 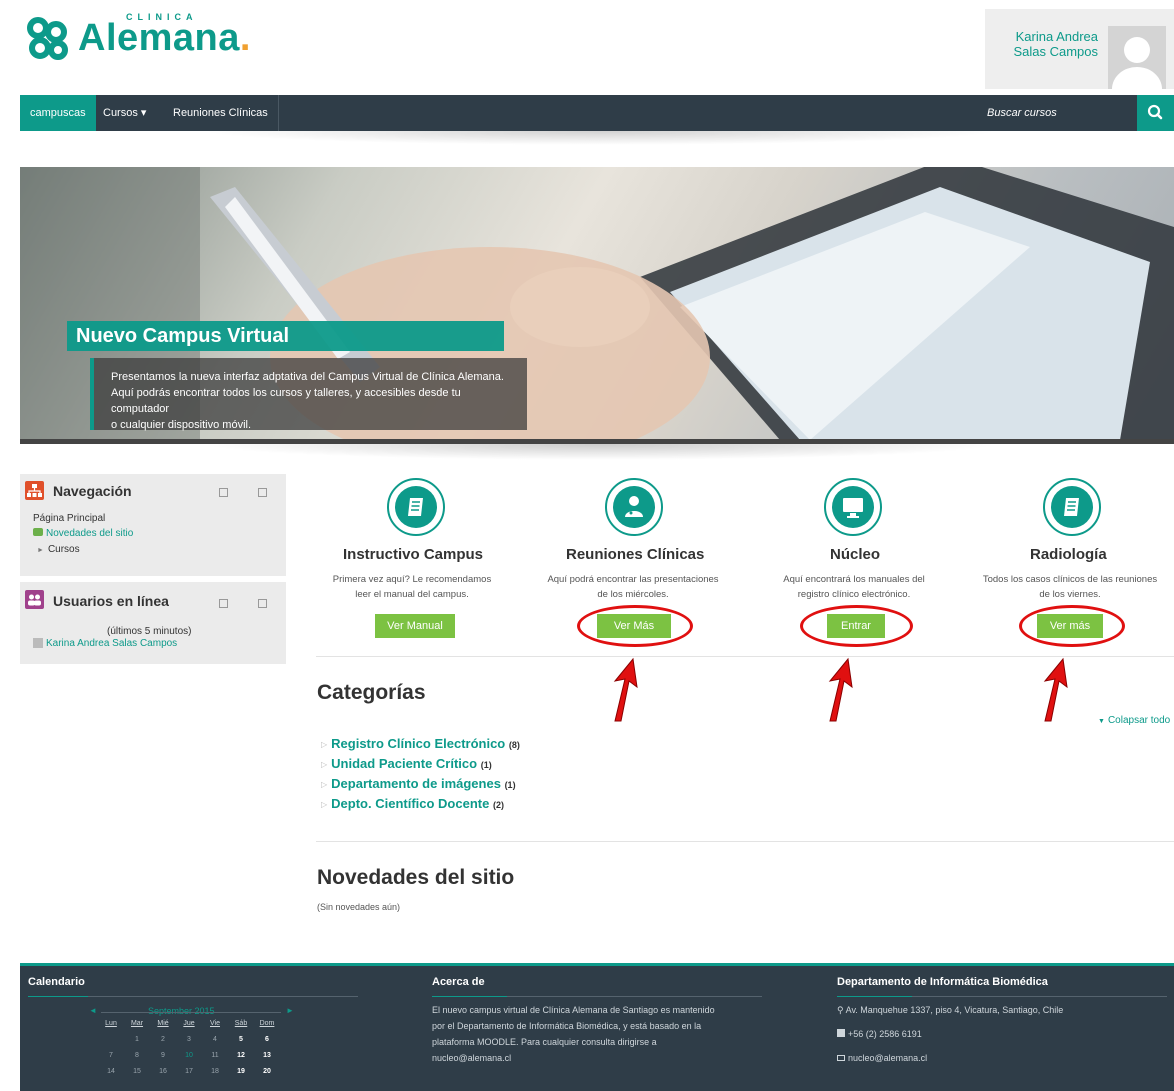 What do you see at coordinates (416, 877) in the screenshot?
I see `news-heading: Novedades del sitio` at bounding box center [416, 877].